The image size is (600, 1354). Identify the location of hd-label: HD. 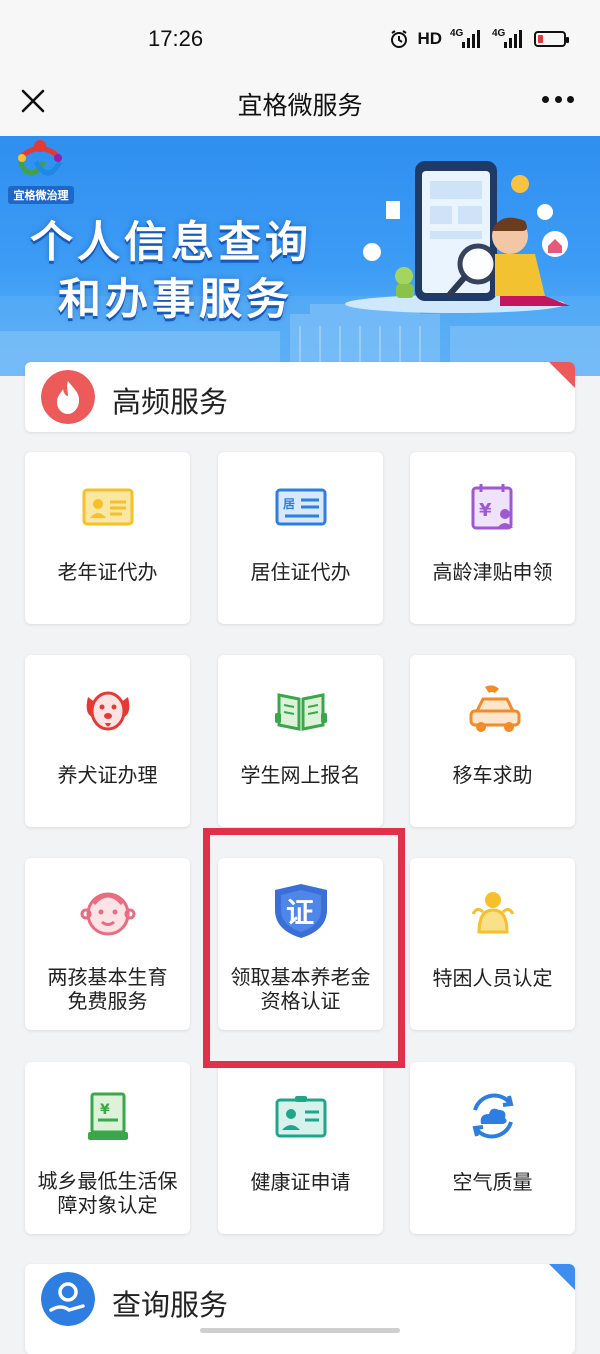
(429, 38).